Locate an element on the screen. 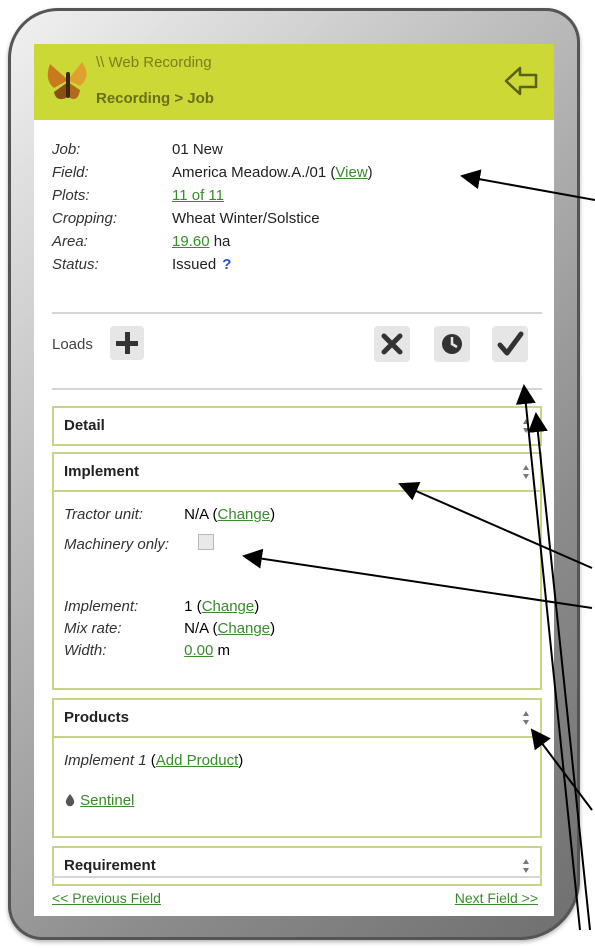 Image resolution: width=595 pixels, height=948 pixels. job-row: Job: 01 New is located at coordinates (212, 149).